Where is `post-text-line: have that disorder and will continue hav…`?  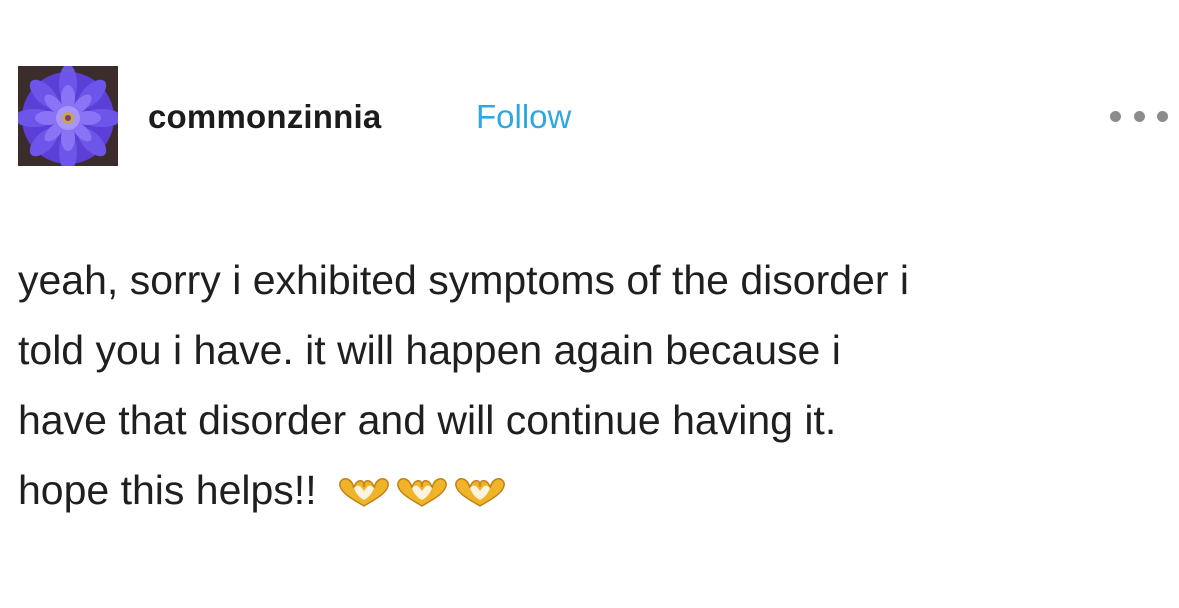
post-text-line: have that disorder and will continue hav… is located at coordinates (427, 420).